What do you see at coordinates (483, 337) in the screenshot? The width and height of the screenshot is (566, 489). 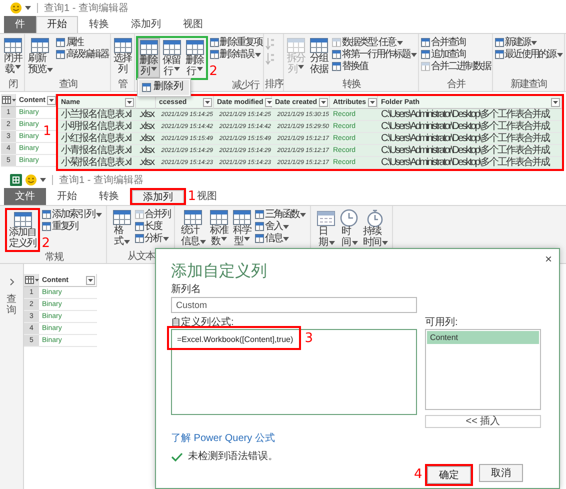 I see `list-item: Content` at bounding box center [483, 337].